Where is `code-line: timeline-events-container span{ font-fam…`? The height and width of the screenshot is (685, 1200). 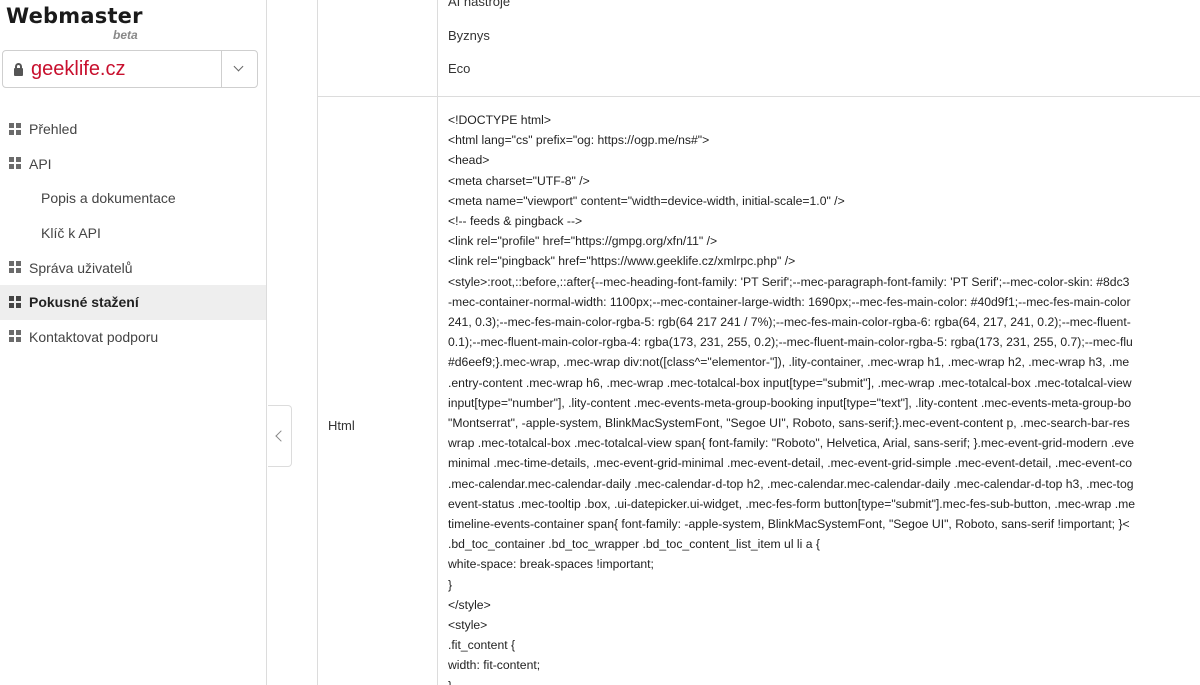 code-line: timeline-events-container span{ font-fam… is located at coordinates (789, 524).